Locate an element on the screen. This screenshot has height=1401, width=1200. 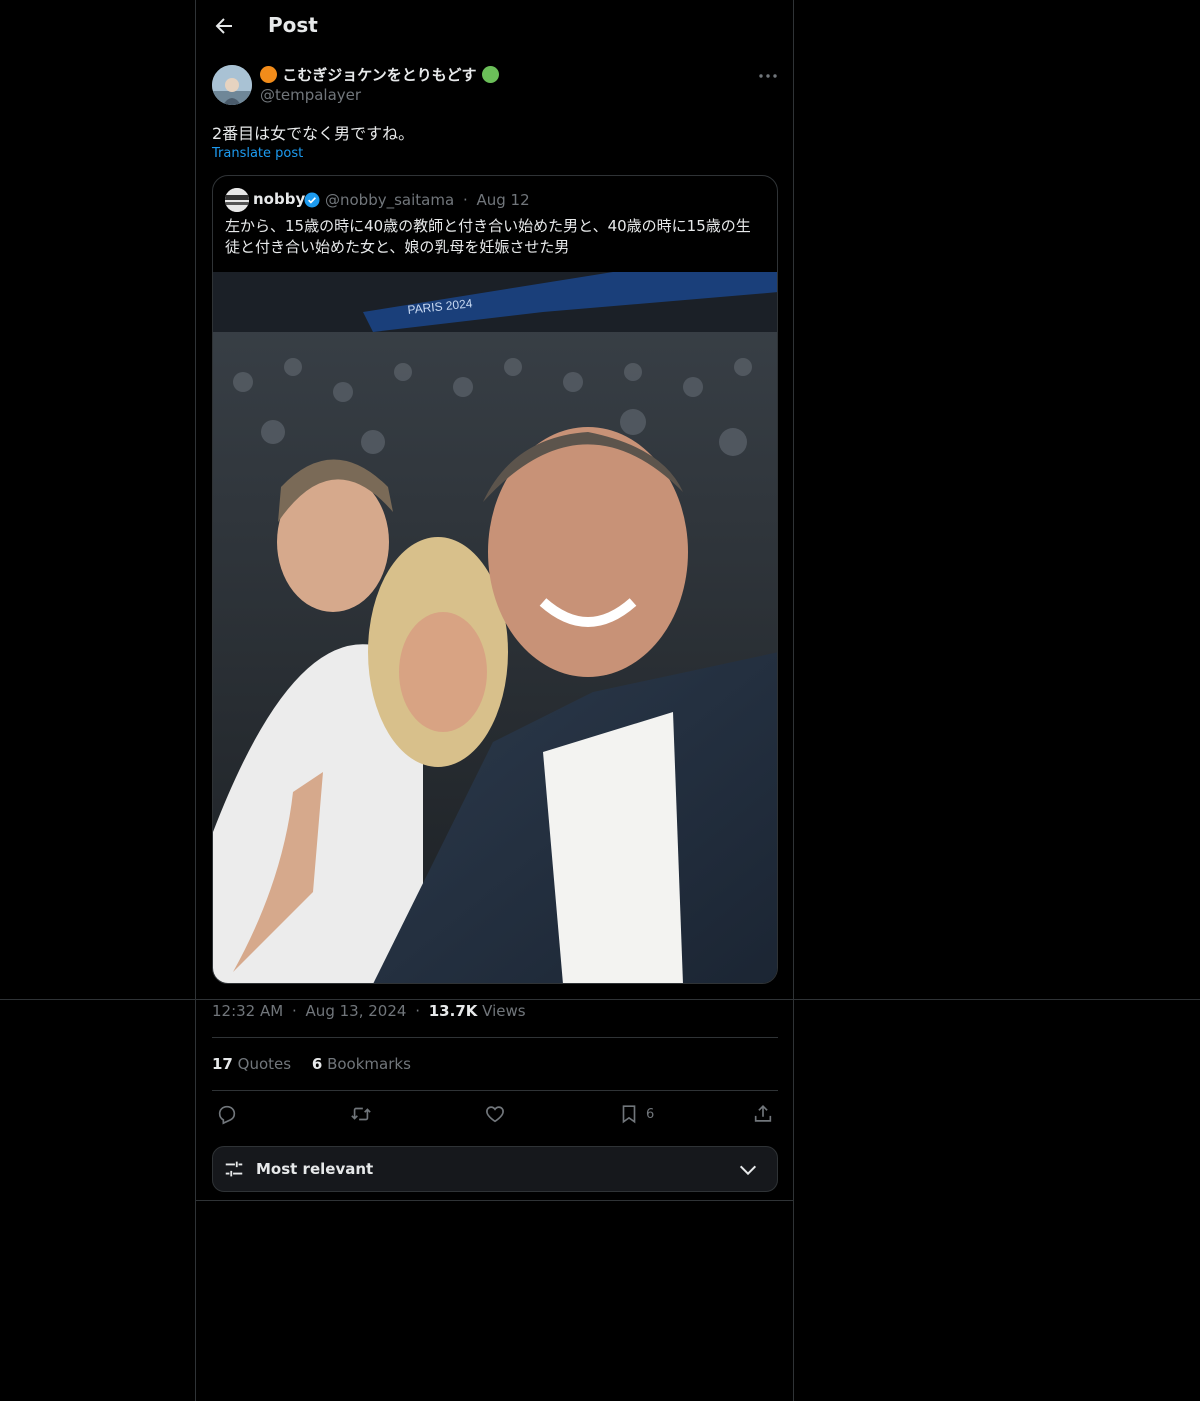
views-label: Views is located at coordinates (504, 1011).